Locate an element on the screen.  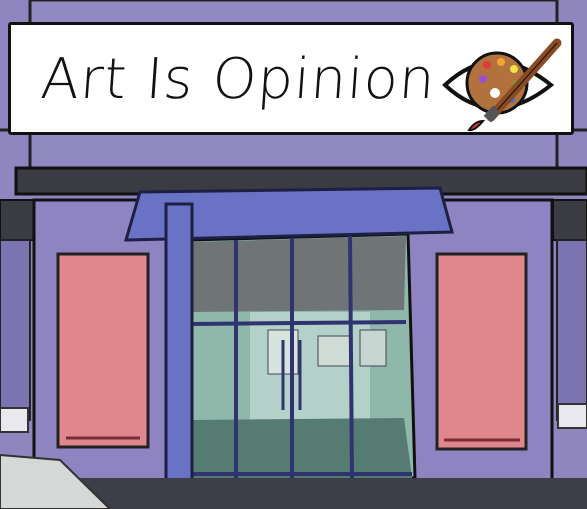
pink-panel-right is located at coordinates (481, 351).